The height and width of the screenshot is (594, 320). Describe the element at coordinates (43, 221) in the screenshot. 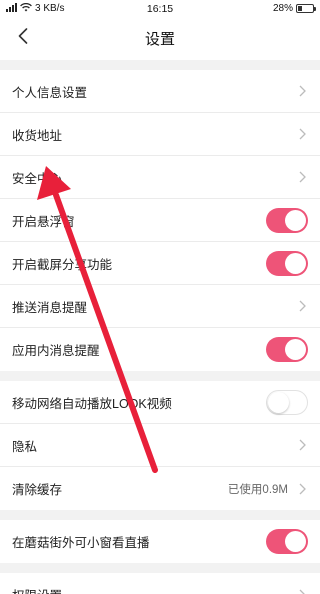

I see `row-label: 开启悬浮窗` at that location.